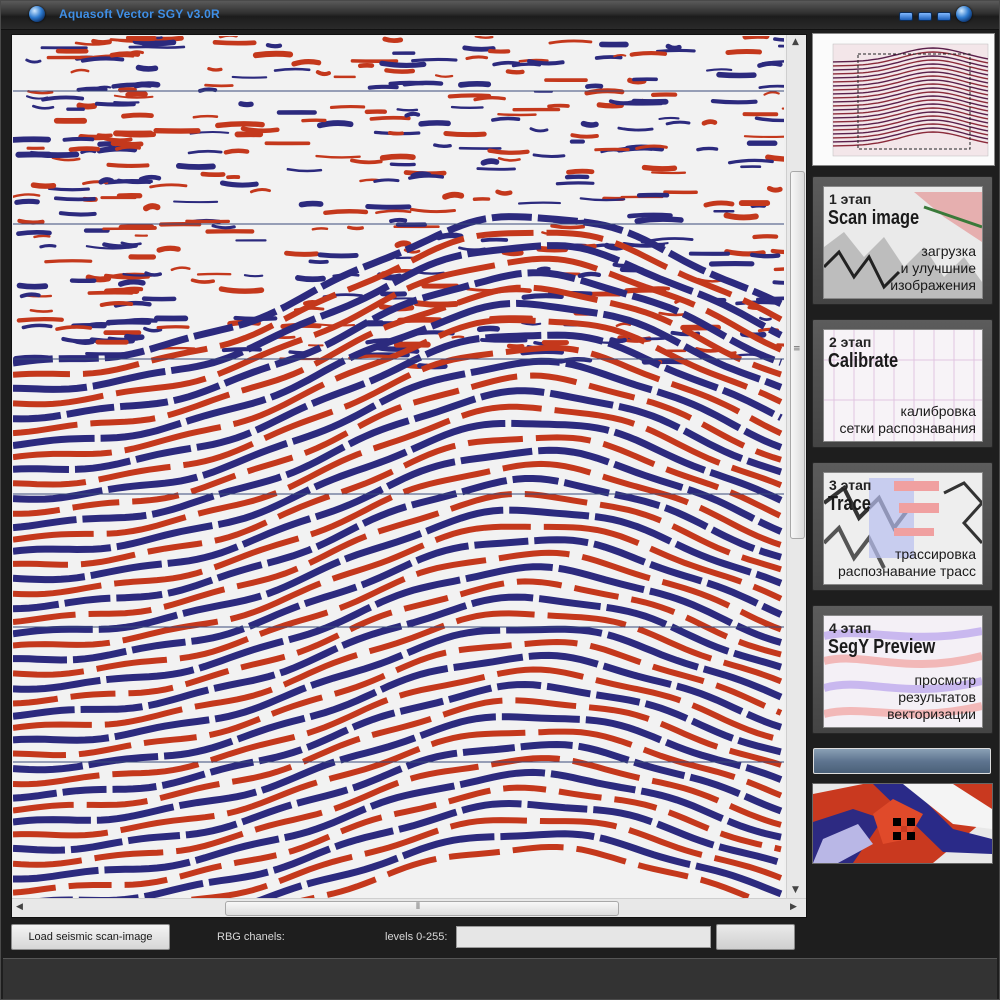 This screenshot has width=1000, height=1000. I want to click on stage-2-number: 2 этап, so click(850, 342).